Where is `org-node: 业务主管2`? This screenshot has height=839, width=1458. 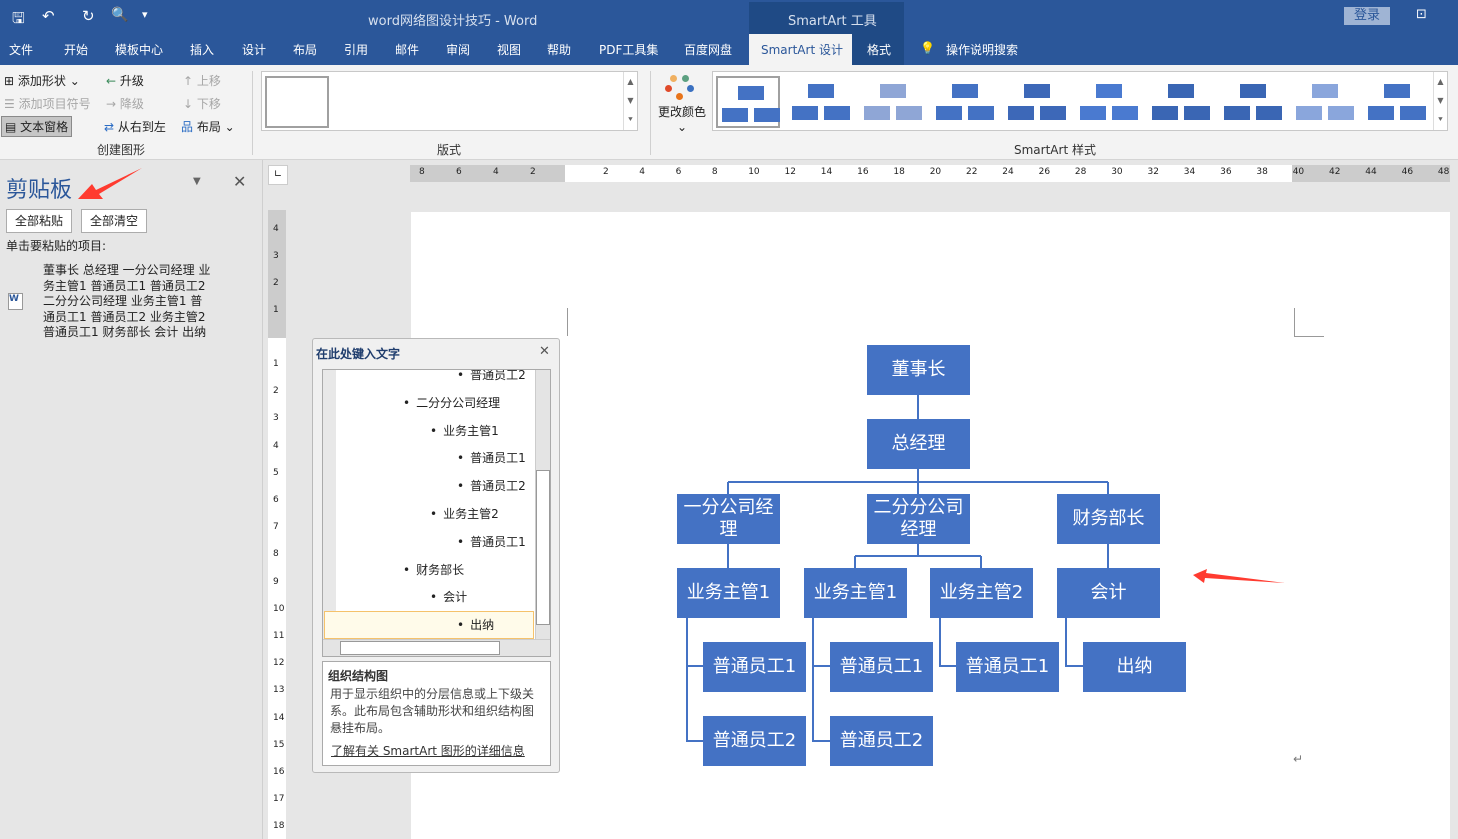
org-node: 业务主管2 is located at coordinates (981, 593).